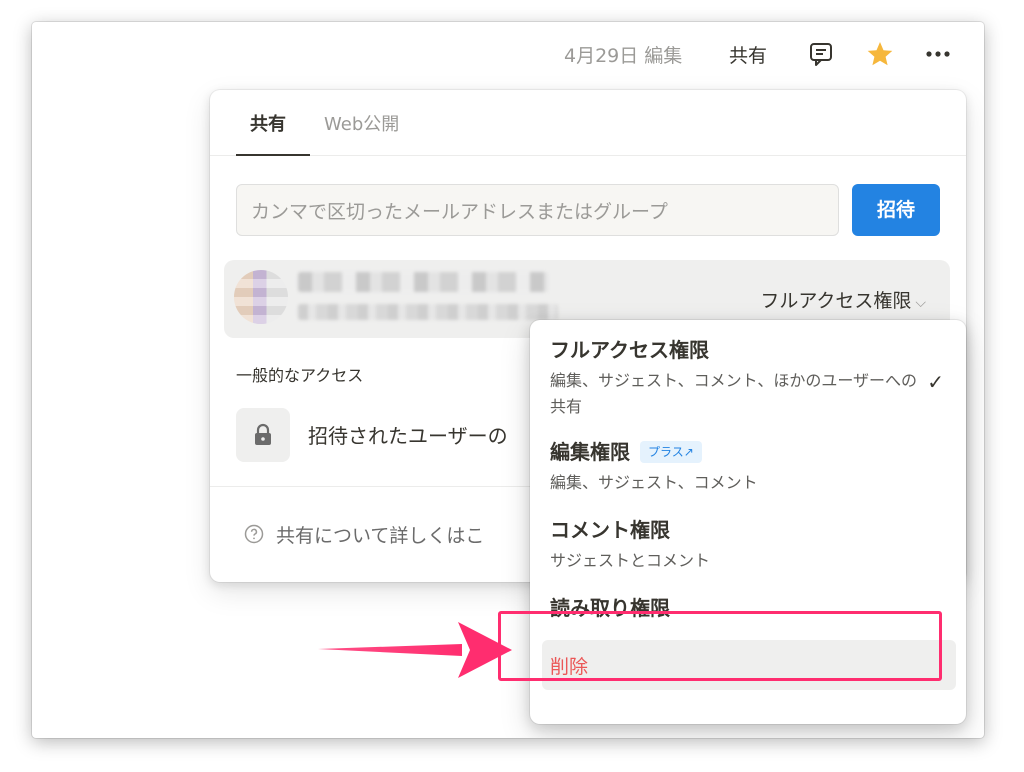  I want to click on lock-icon-box, so click(263, 435).